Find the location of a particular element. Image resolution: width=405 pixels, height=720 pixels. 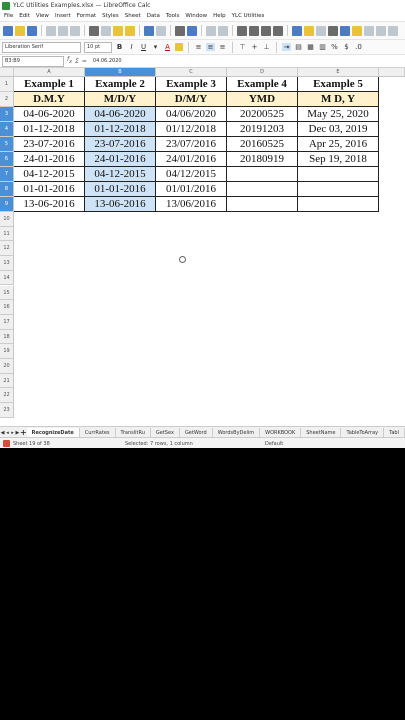

column-header-f is located at coordinates (392, 72).